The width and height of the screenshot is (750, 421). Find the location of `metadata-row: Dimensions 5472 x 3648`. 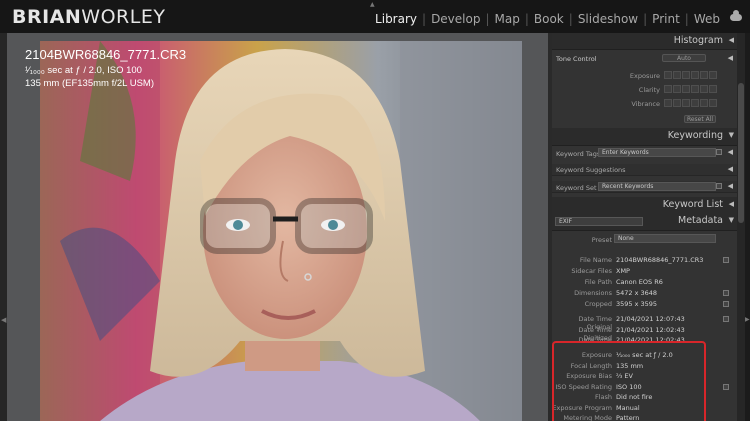

metadata-row: Dimensions 5472 x 3648 is located at coordinates (644, 293).